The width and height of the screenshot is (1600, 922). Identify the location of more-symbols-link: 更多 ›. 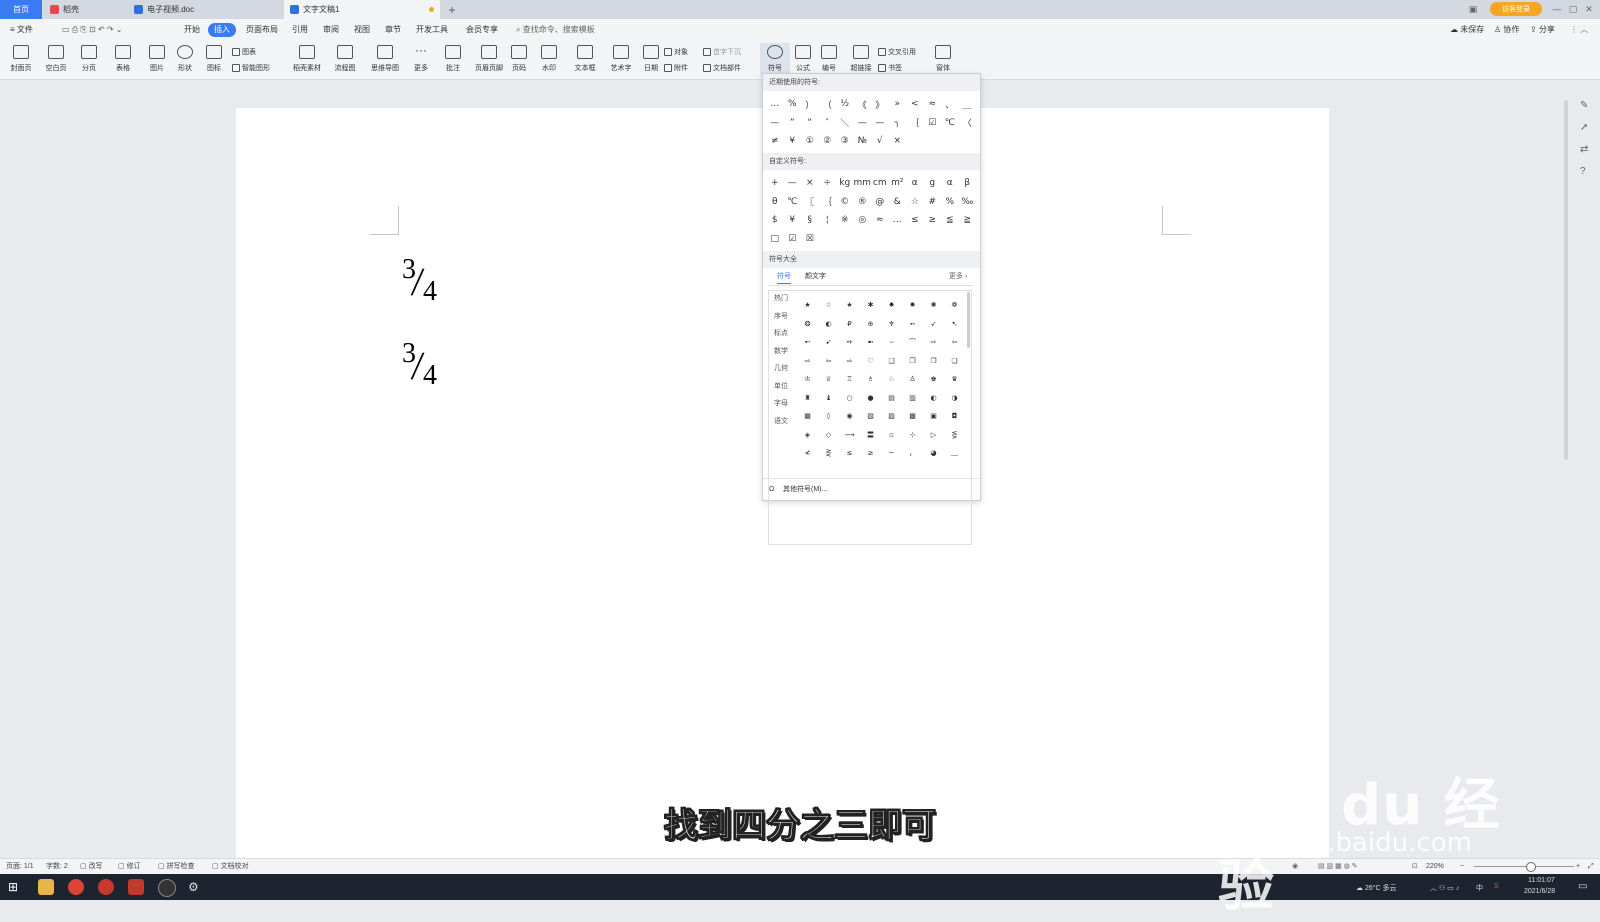
(958, 277).